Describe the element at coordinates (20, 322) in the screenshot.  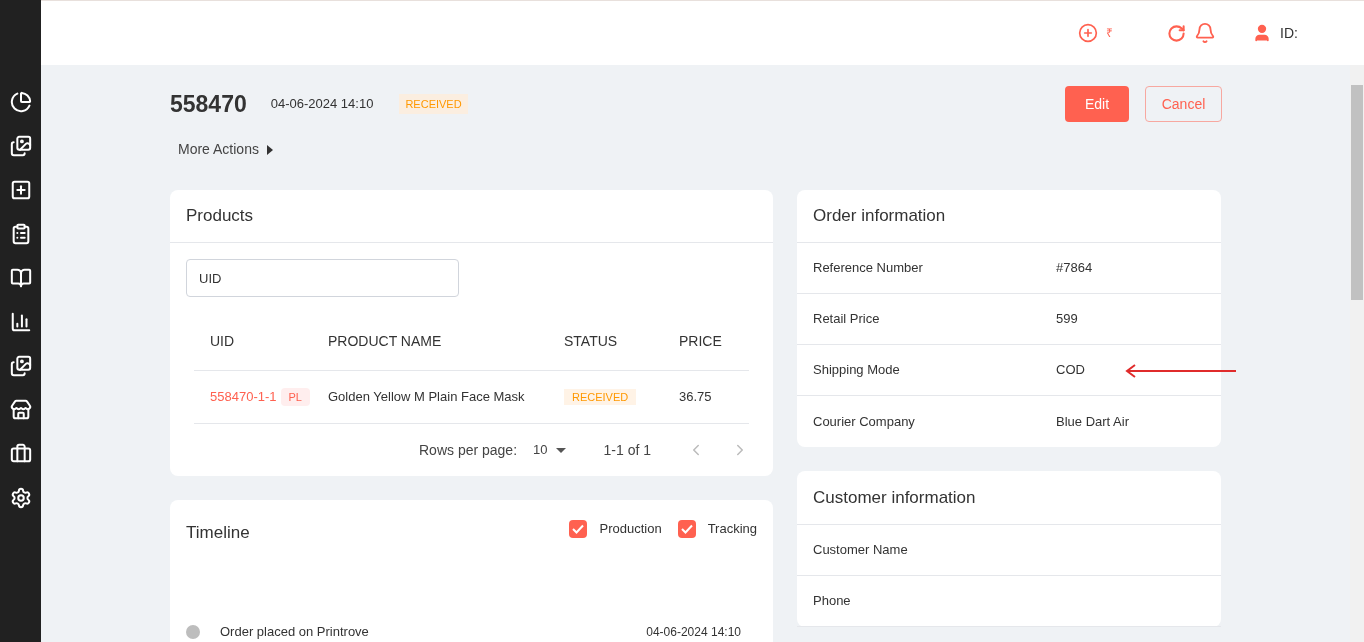
I see `bar-chart-icon` at that location.